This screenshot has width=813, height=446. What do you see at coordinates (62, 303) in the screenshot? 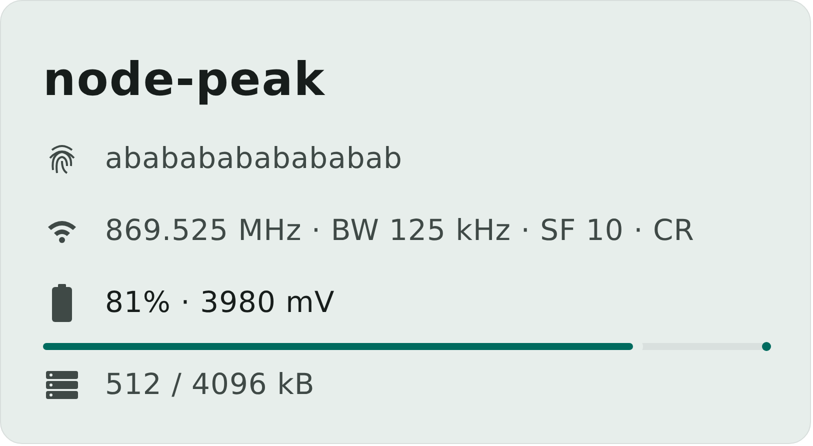
I see `battery-icon` at bounding box center [62, 303].